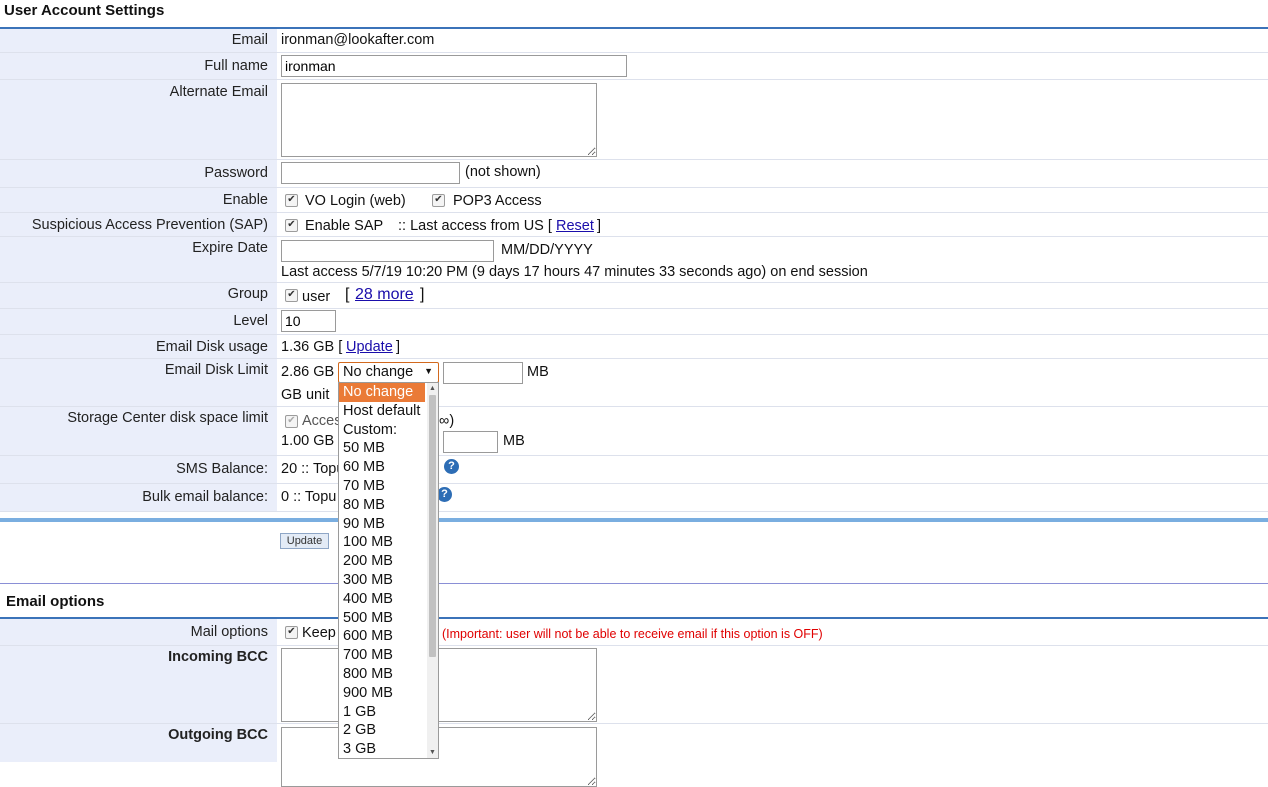 Image resolution: width=1268 pixels, height=787 pixels. What do you see at coordinates (454, 66) in the screenshot?
I see `full-name-input` at bounding box center [454, 66].